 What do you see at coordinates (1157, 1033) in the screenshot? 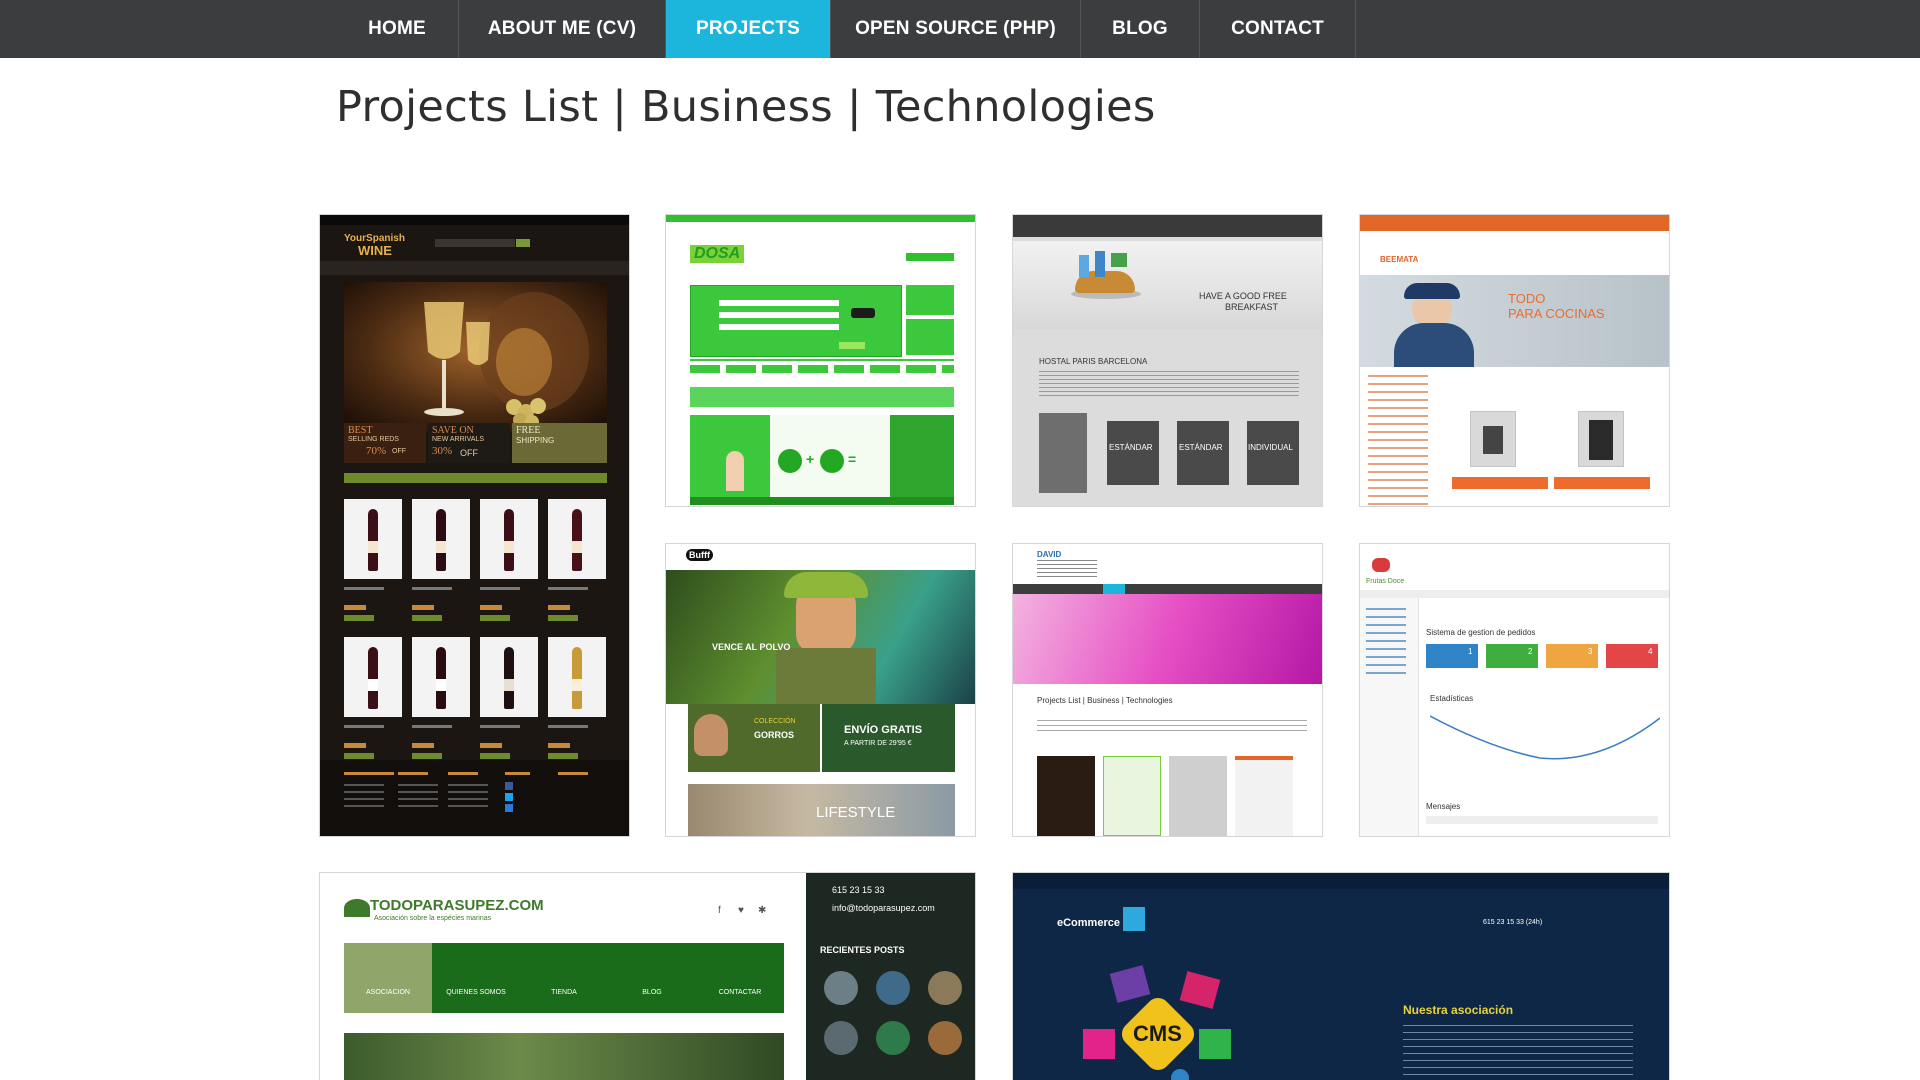
I see `ecommerce-cms-label: CMS` at bounding box center [1157, 1033].